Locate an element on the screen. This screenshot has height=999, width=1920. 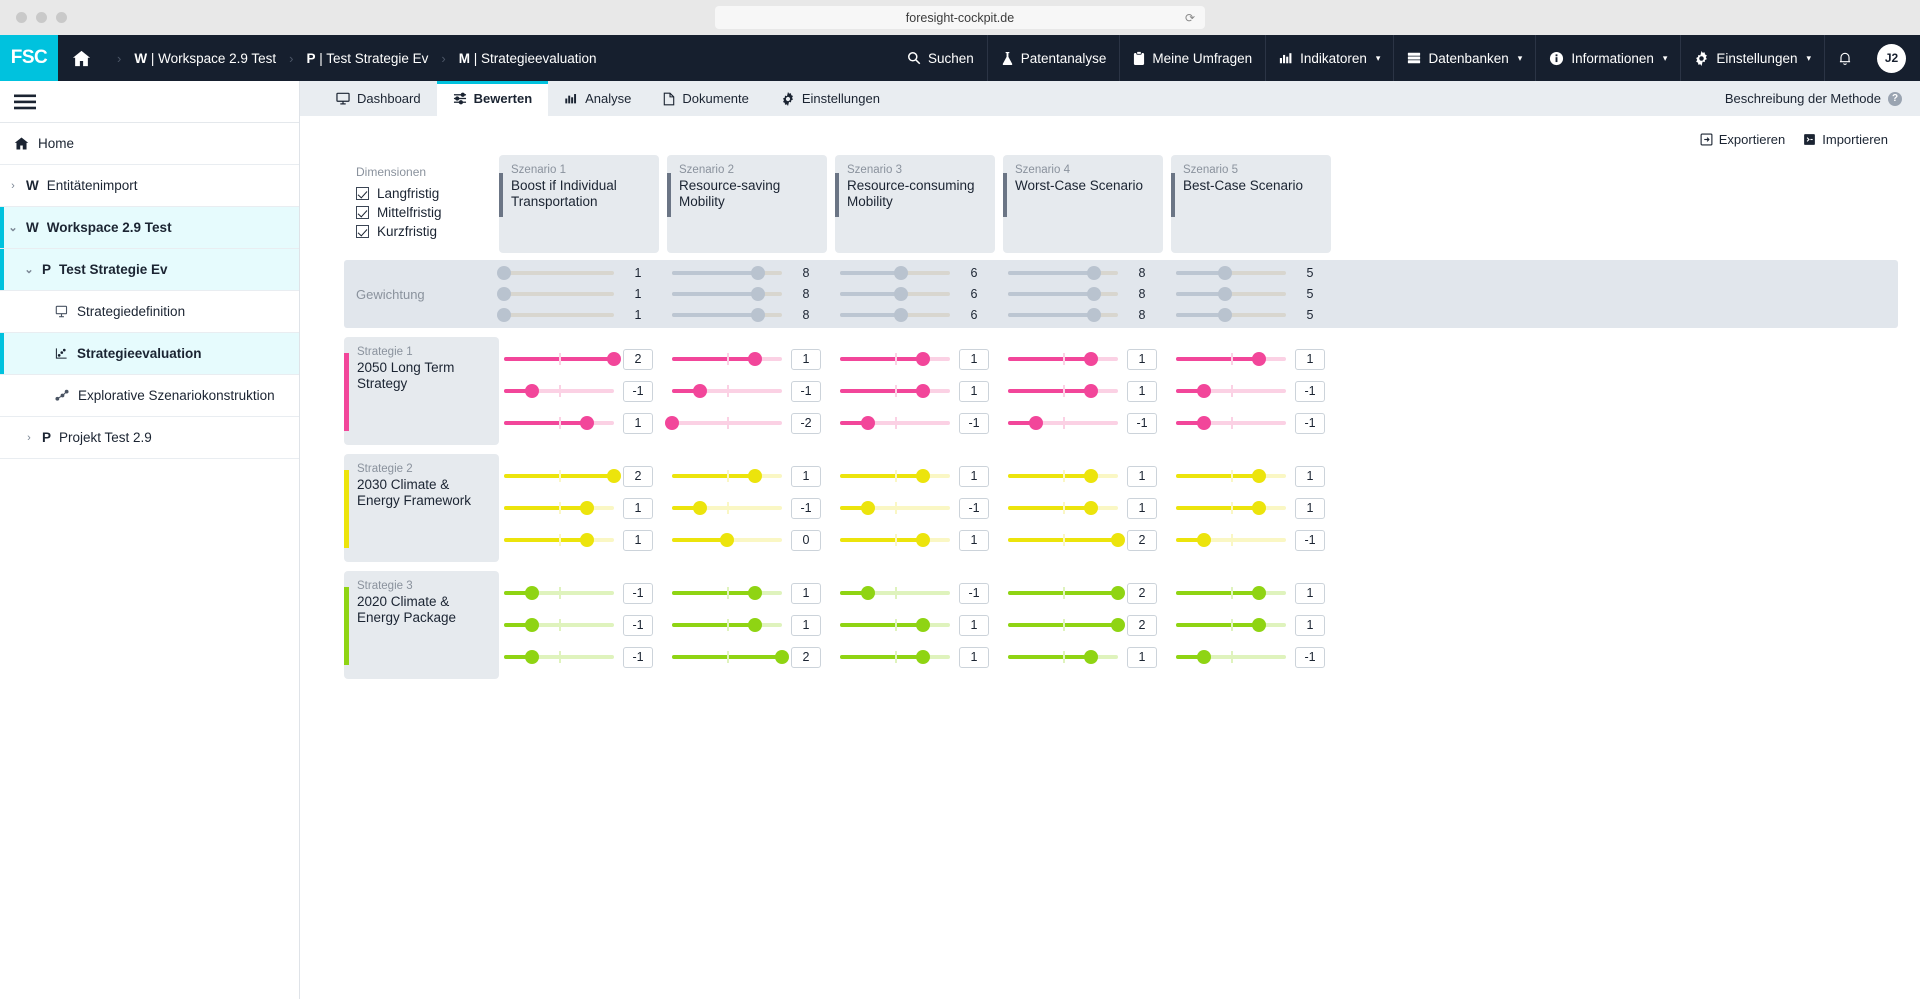
rating-value-s2-sc2-d3: 0 is located at coordinates (806, 540).